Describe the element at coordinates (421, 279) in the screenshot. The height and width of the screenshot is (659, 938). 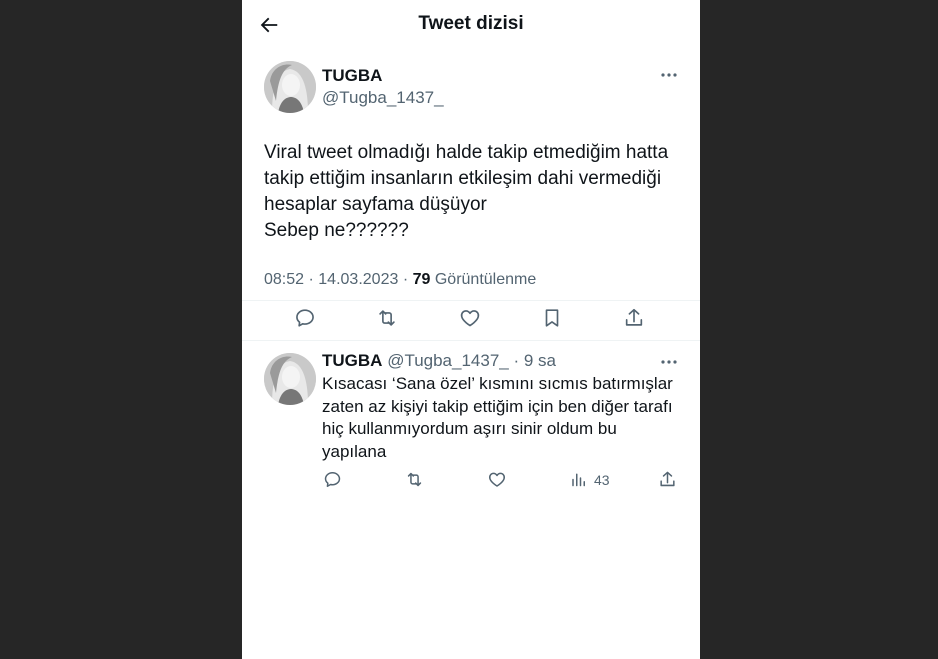
I see `views-count: 79` at that location.